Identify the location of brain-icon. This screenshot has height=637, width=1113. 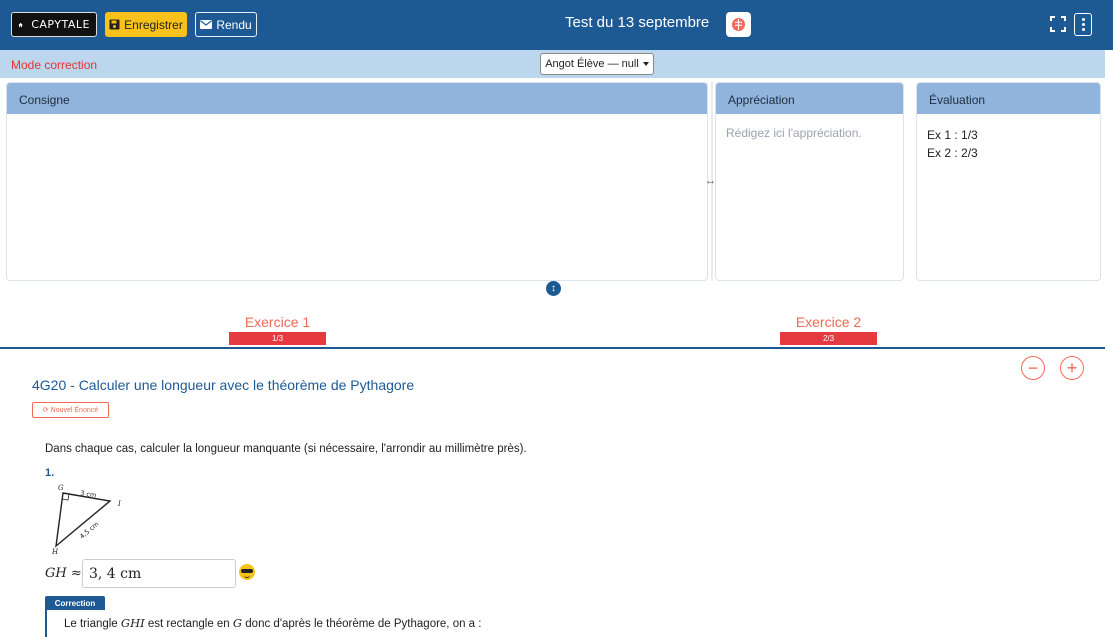
(738, 24).